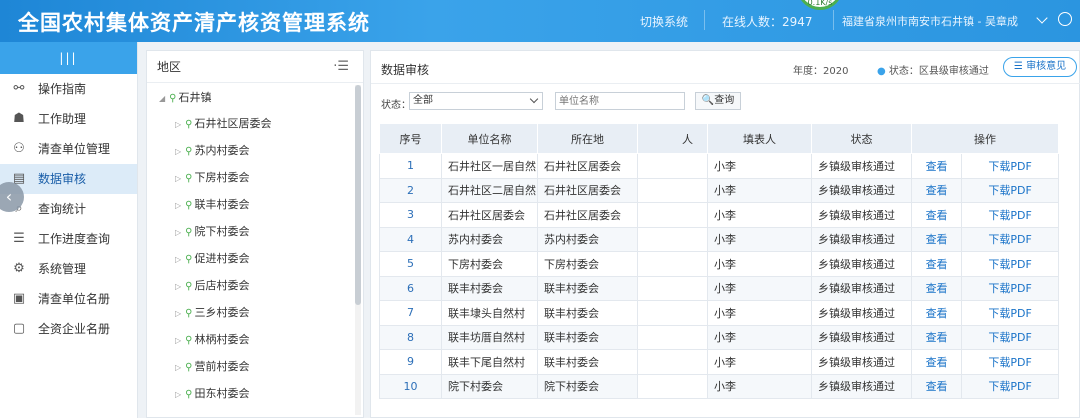  I want to click on sidebar-item-unit-manage: ⚇ 清查单位管理, so click(68, 149).